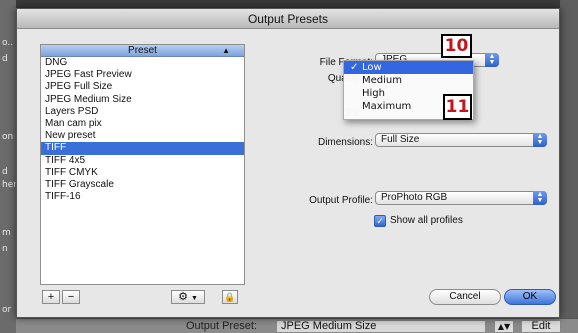 The width and height of the screenshot is (578, 333). What do you see at coordinates (414, 197) in the screenshot?
I see `output-profile-value: ProPhoto RGB` at bounding box center [414, 197].